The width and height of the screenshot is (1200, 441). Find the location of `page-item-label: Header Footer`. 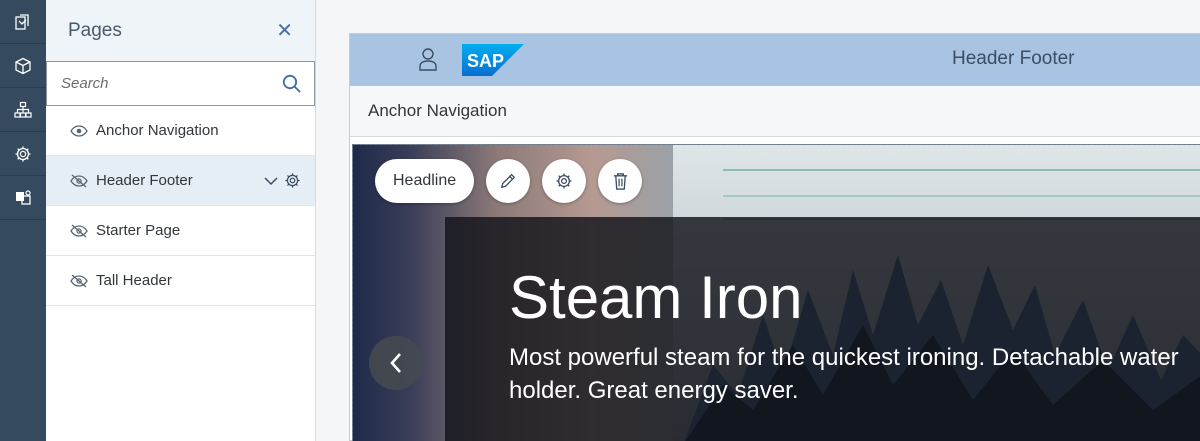

page-item-label: Header Footer is located at coordinates (144, 180).